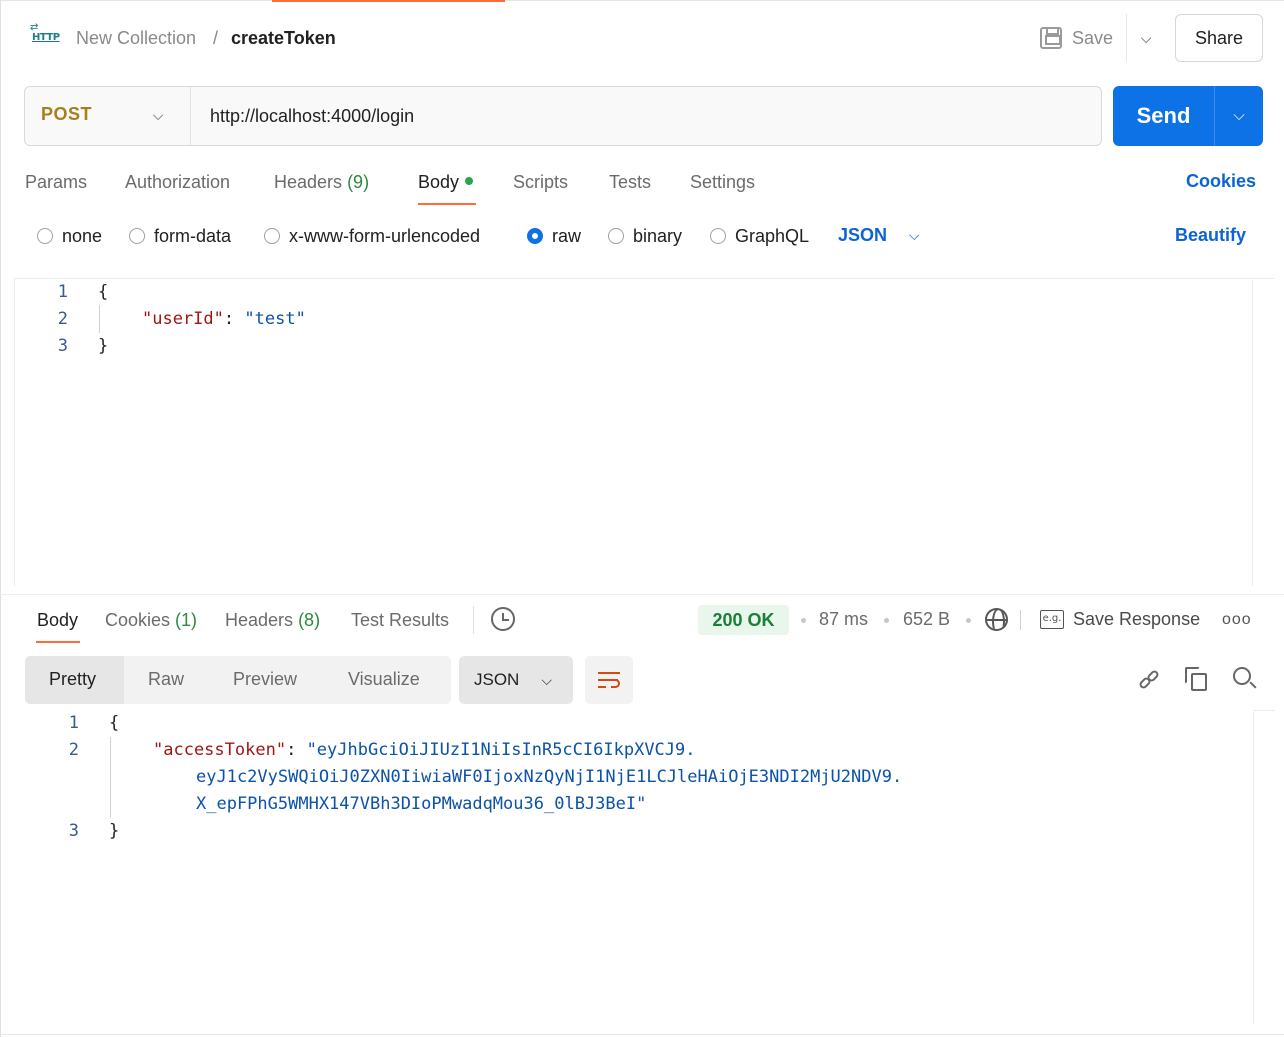 The image size is (1284, 1037). Describe the element at coordinates (186, 620) in the screenshot. I see `resp-tab-cookies-count: (1)` at that location.